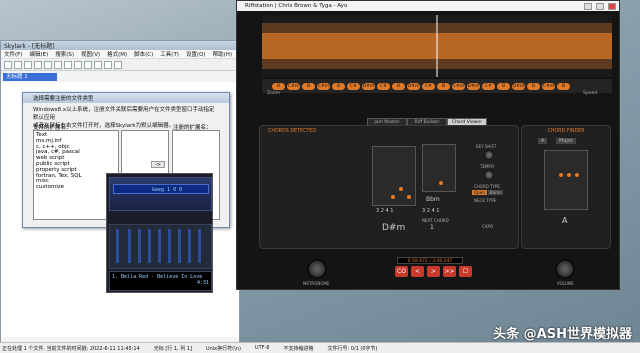  I want to click on paste-icon, so click(68, 64).